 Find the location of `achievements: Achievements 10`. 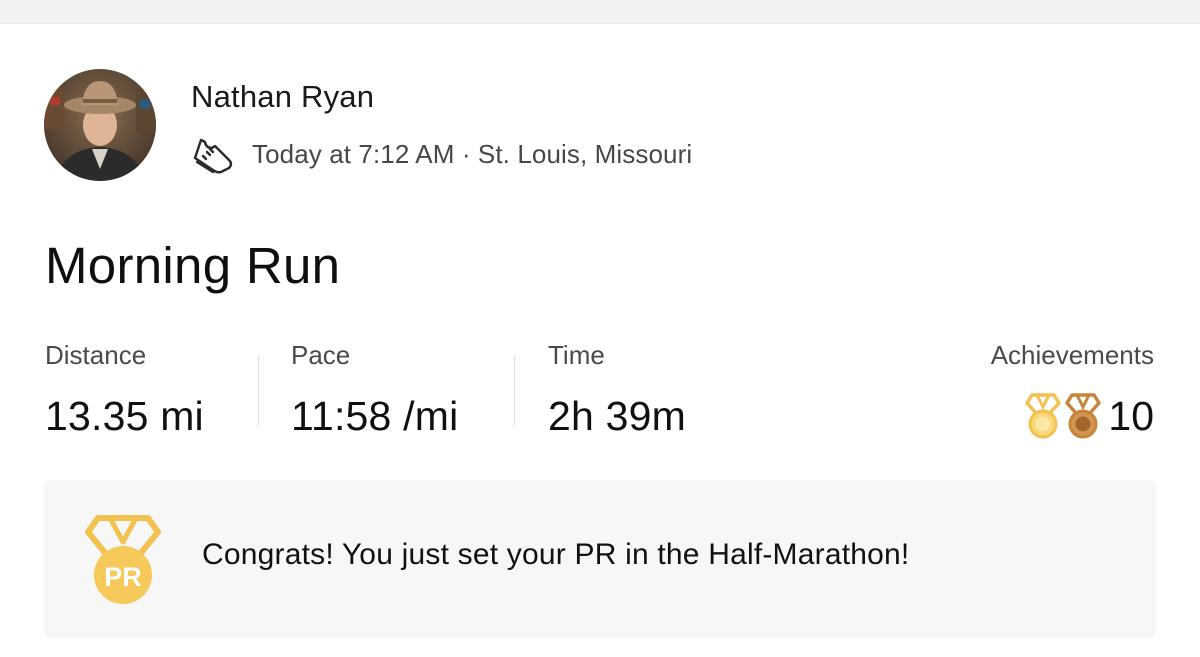

achievements: Achievements 10 is located at coordinates (1072, 389).